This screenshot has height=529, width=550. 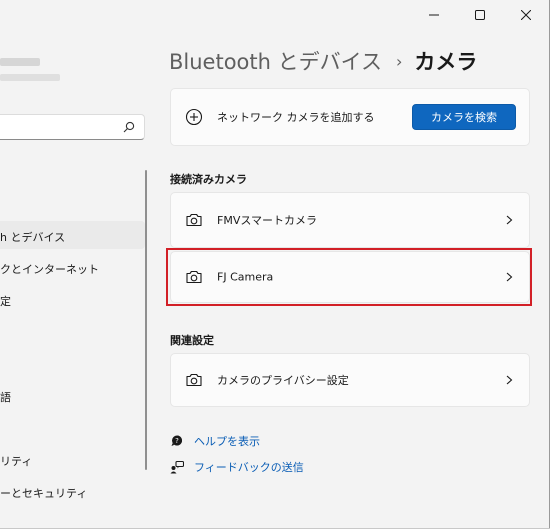 I want to click on camera-item-fmv: FMVスマートカメラ, so click(x=350, y=220).